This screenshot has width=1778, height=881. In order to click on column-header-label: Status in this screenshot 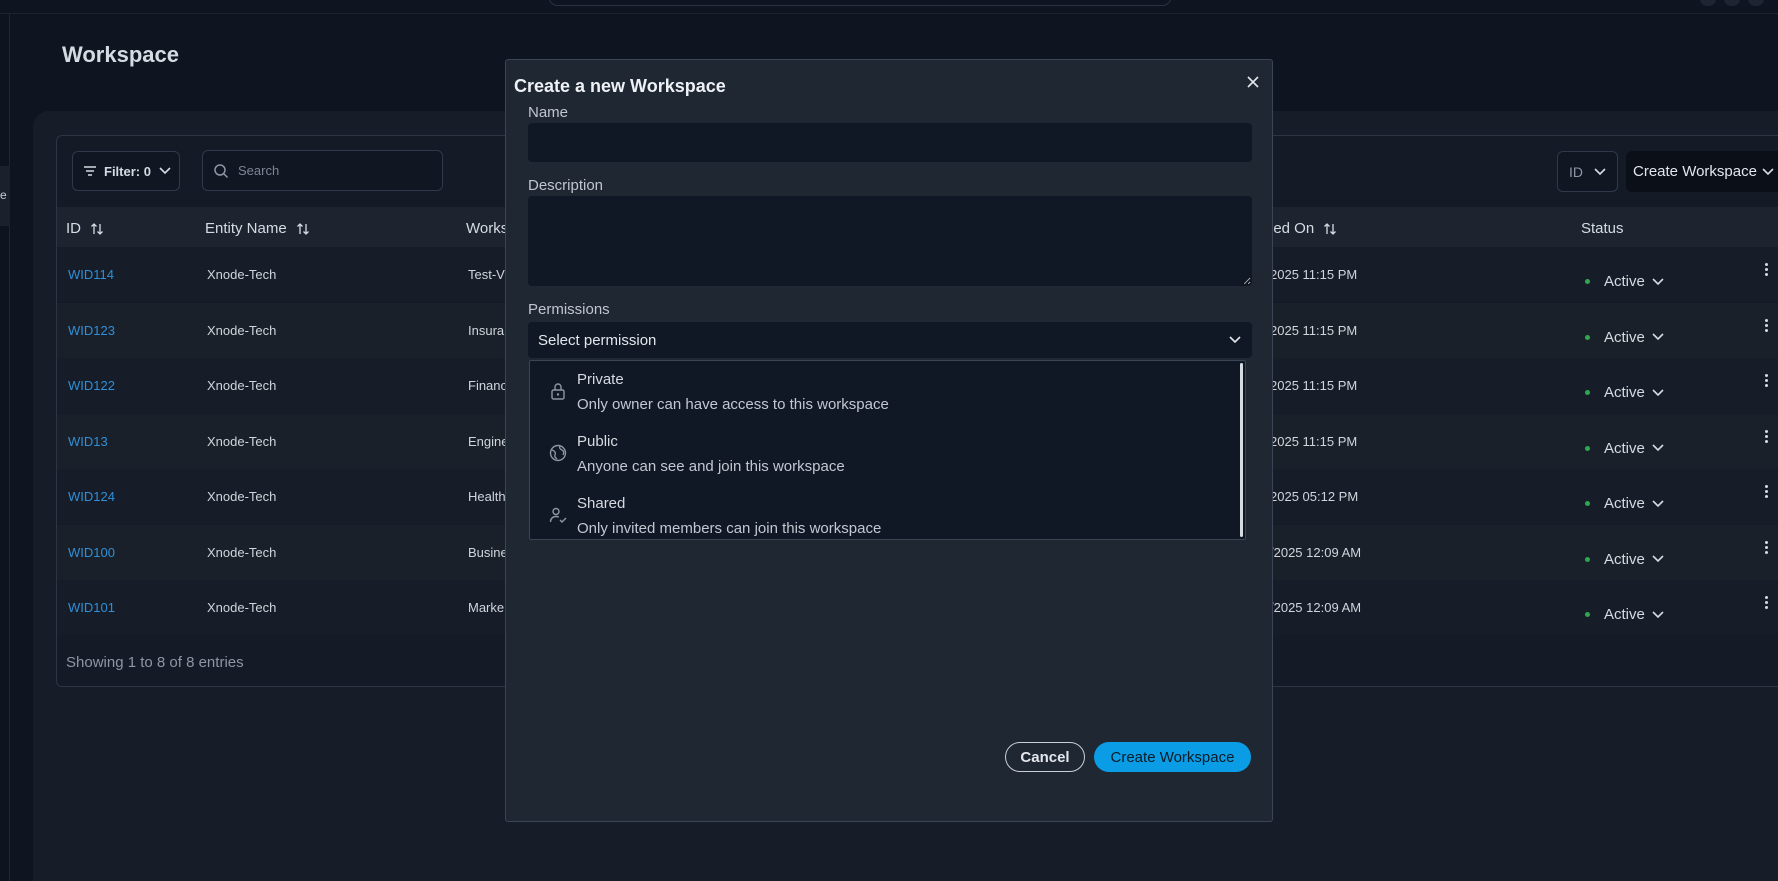, I will do `click(1602, 228)`.